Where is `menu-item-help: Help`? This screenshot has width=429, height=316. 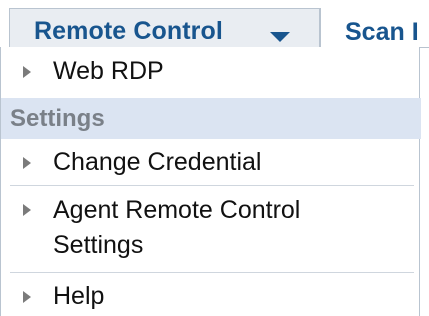 menu-item-help: Help is located at coordinates (212, 294).